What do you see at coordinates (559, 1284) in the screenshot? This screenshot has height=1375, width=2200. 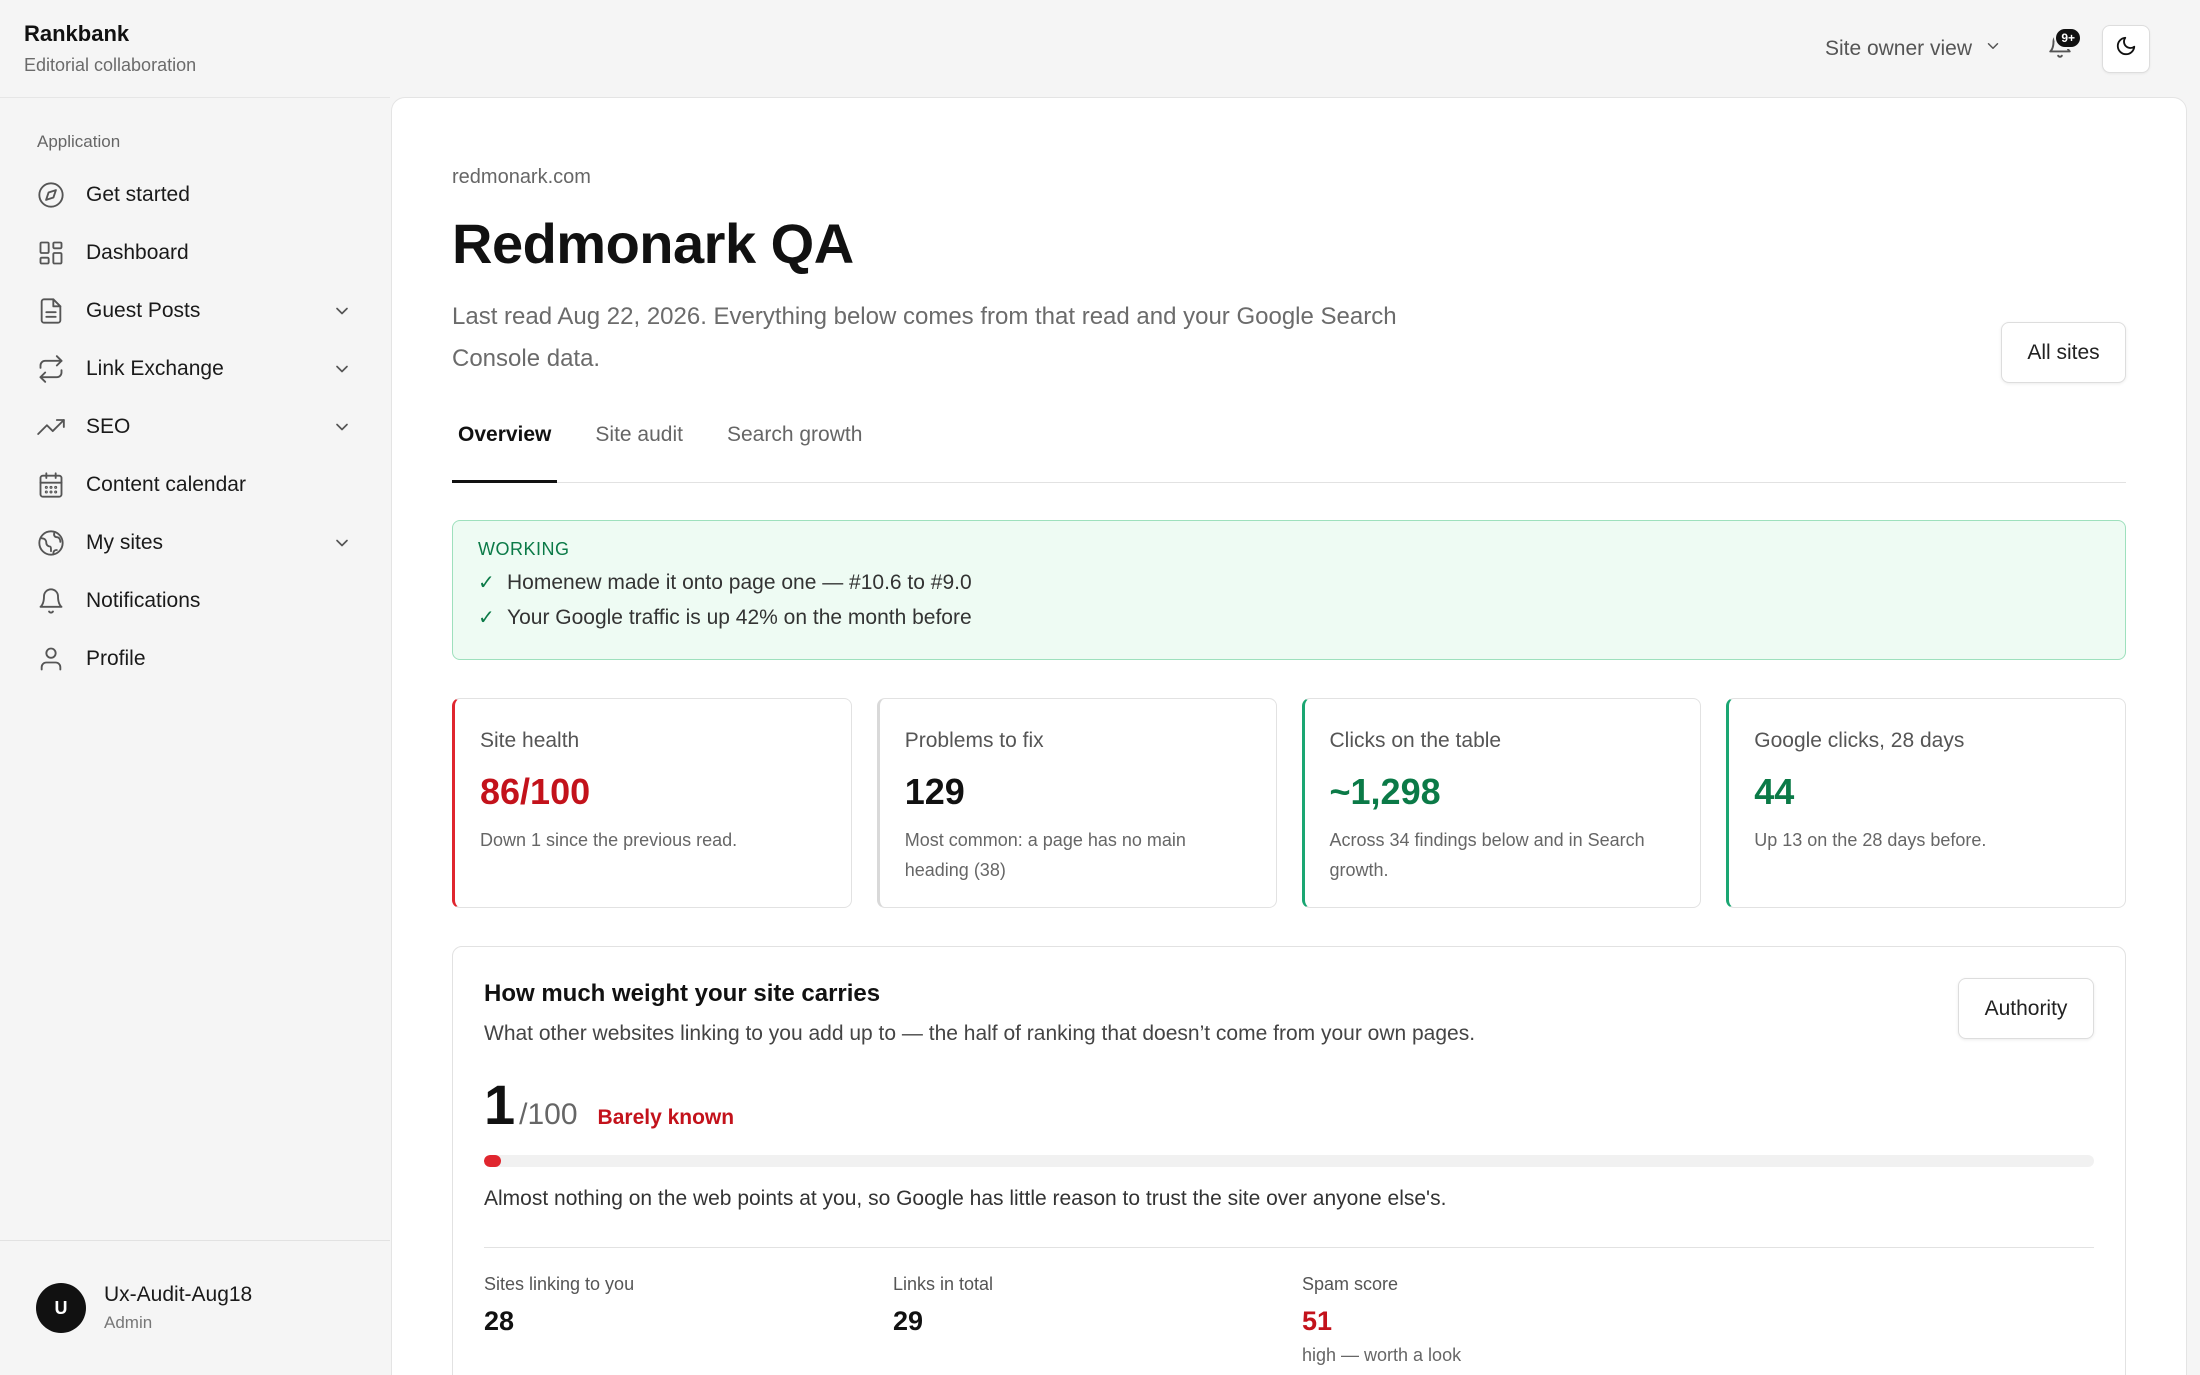 I see `metric-label: Sites linking to you` at bounding box center [559, 1284].